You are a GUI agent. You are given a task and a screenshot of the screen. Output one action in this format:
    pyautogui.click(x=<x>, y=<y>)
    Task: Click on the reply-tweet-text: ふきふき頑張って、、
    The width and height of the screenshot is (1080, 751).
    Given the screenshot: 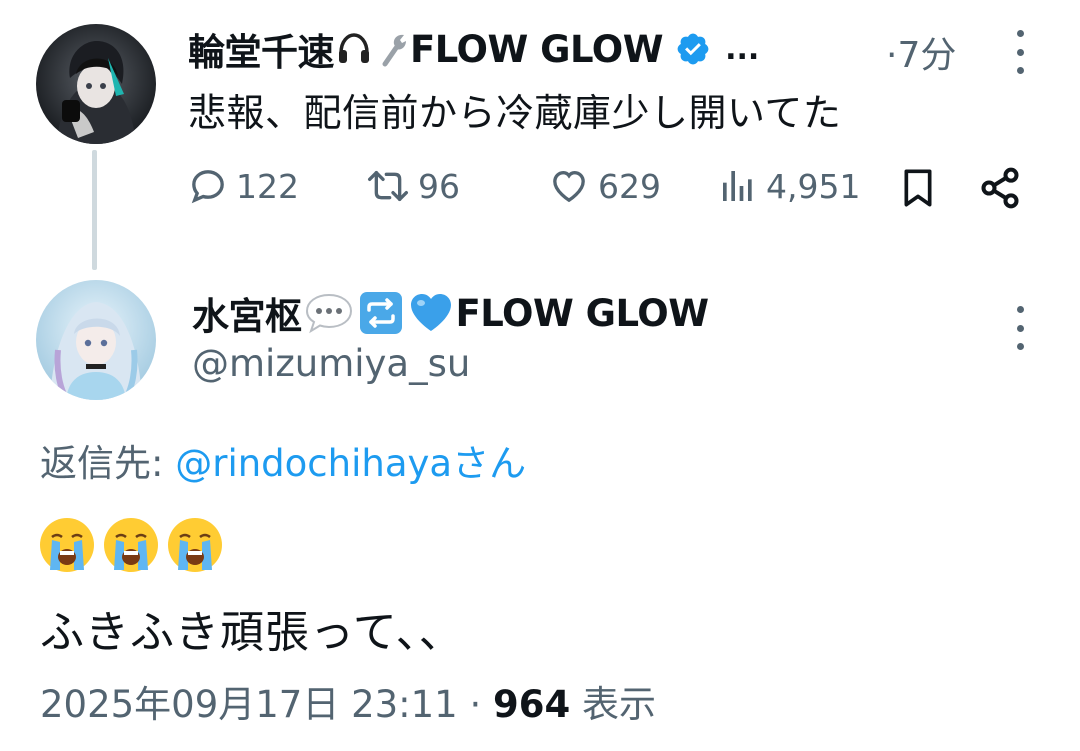 What is the action you would take?
    pyautogui.click(x=252, y=632)
    